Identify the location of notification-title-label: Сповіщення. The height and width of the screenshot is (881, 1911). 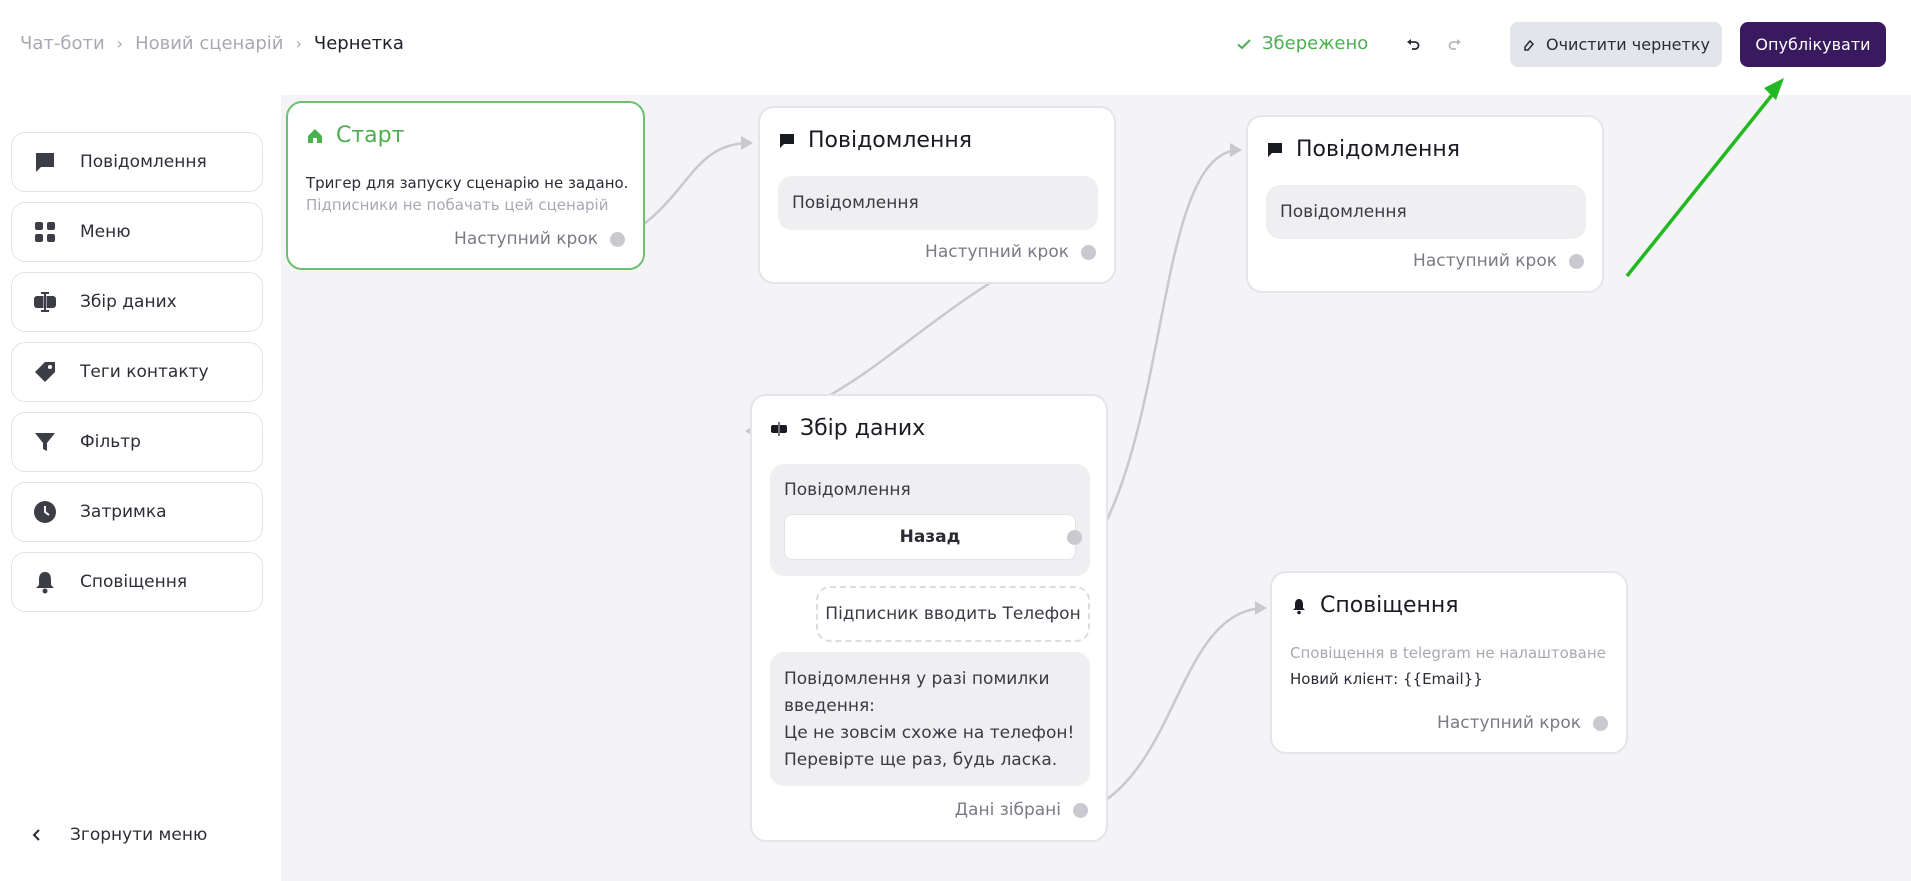
(1389, 605).